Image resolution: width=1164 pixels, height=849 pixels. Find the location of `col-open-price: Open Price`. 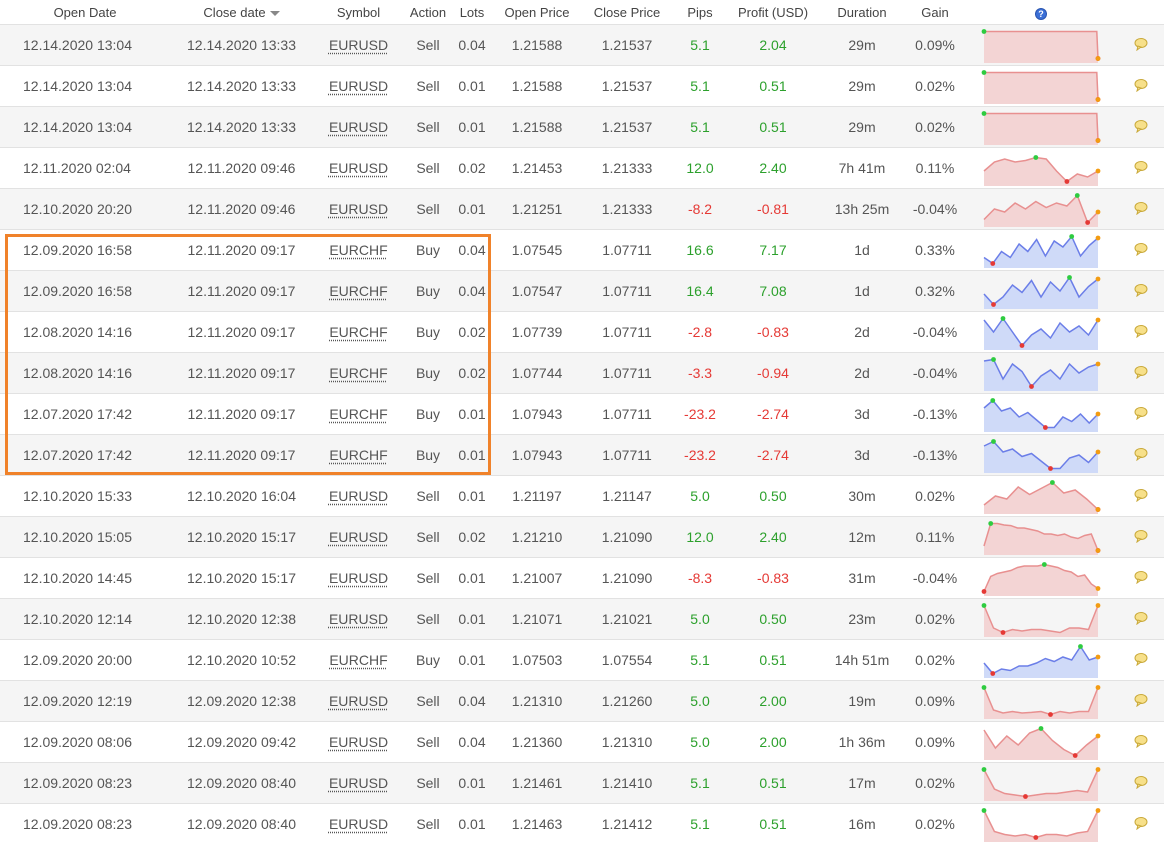

col-open-price: Open Price is located at coordinates (537, 12).